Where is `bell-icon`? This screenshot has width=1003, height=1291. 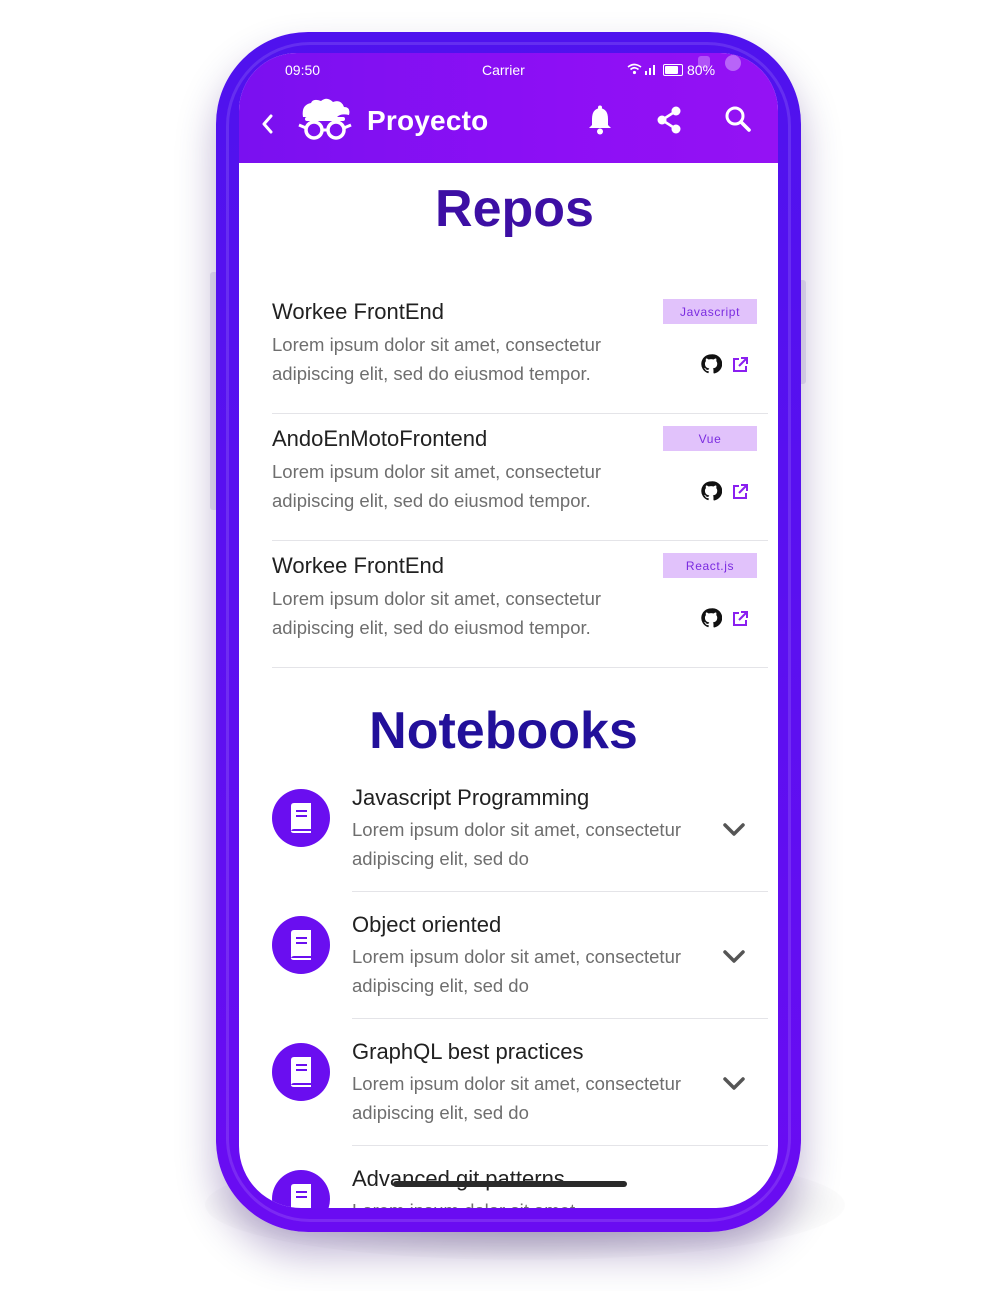 bell-icon is located at coordinates (600, 120).